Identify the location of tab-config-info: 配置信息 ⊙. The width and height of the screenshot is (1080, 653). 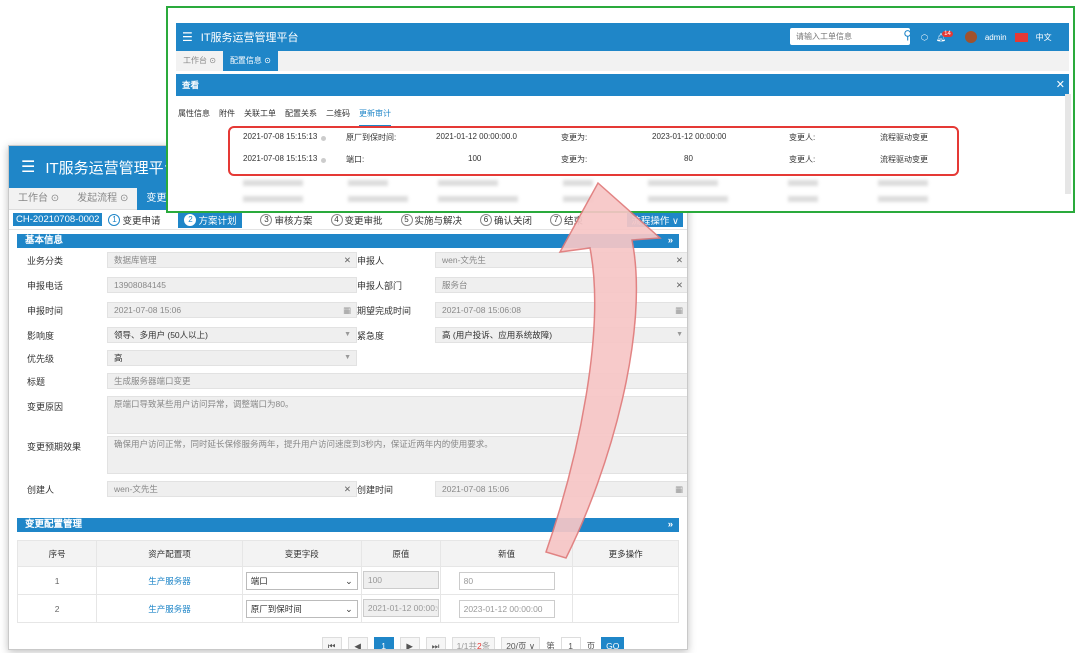
(250, 61).